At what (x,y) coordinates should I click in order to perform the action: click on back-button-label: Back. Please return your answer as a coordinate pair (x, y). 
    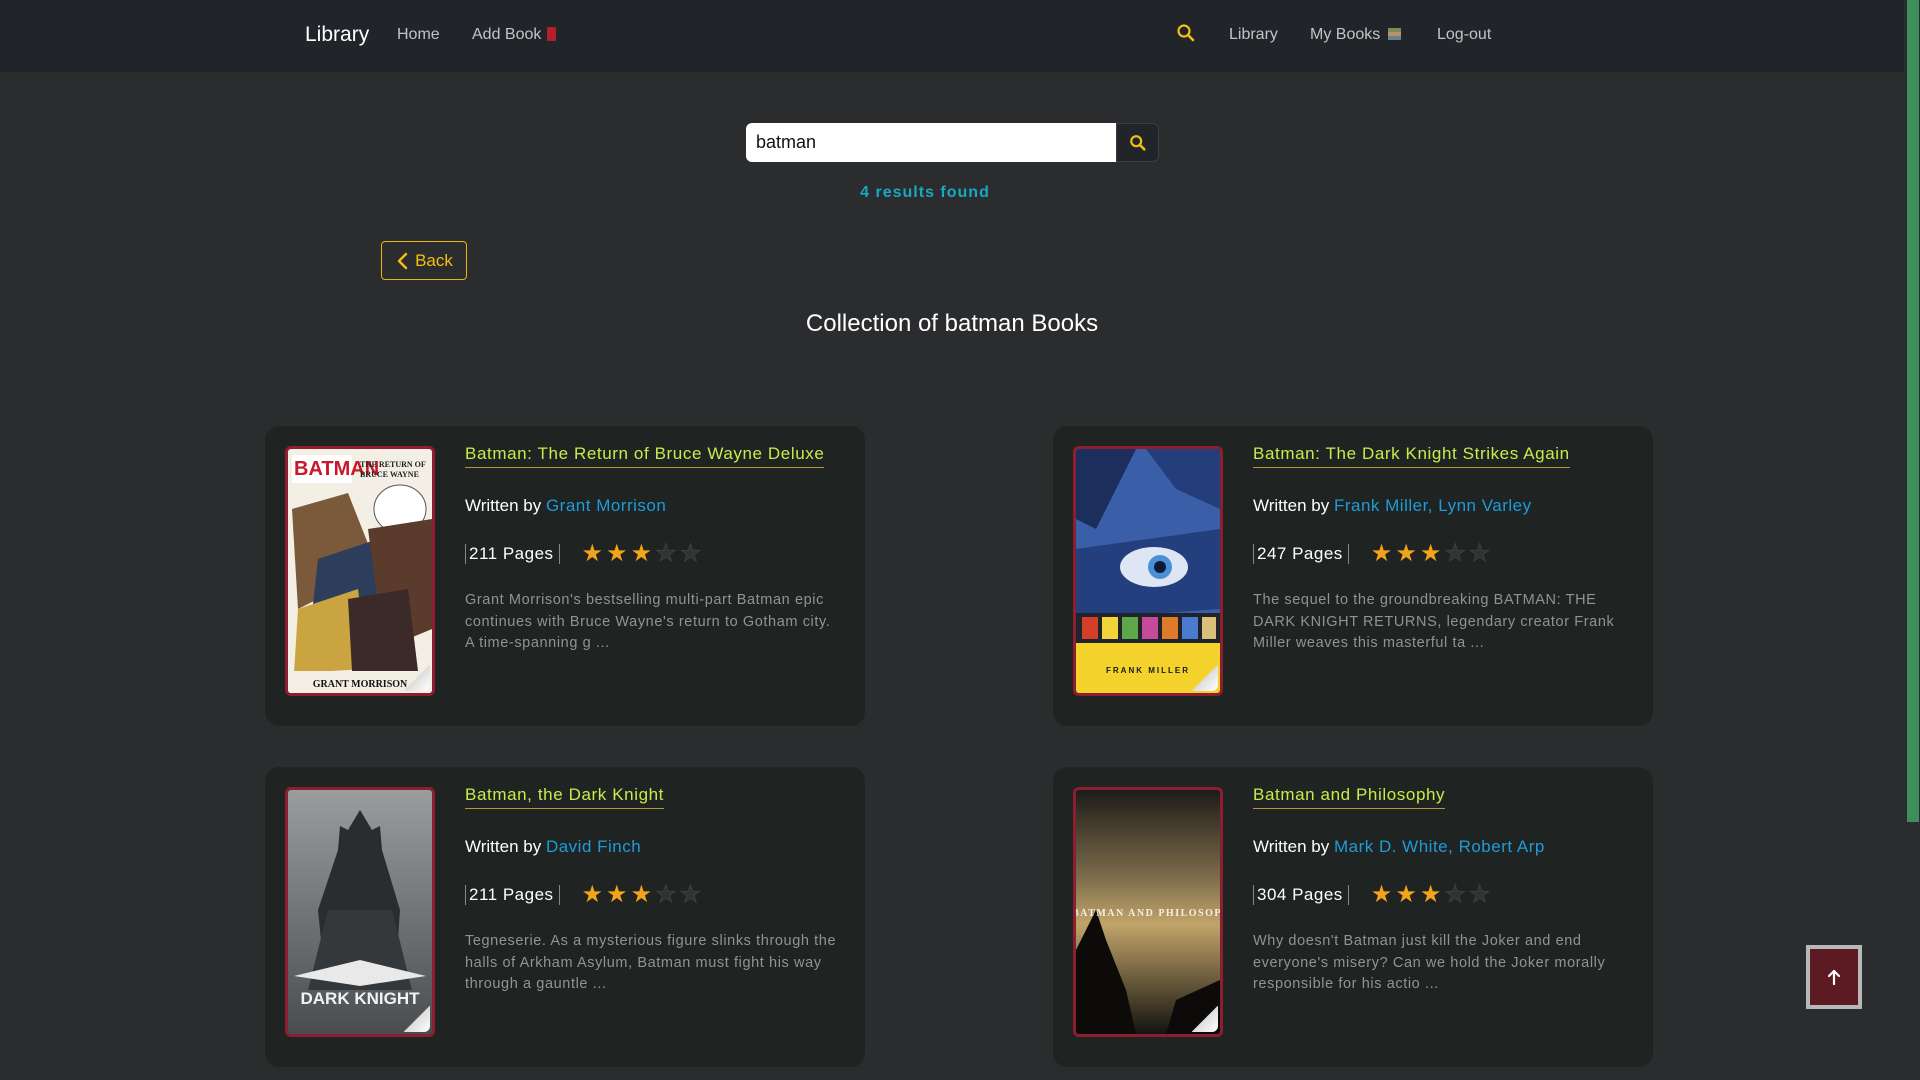
    Looking at the image, I should click on (434, 260).